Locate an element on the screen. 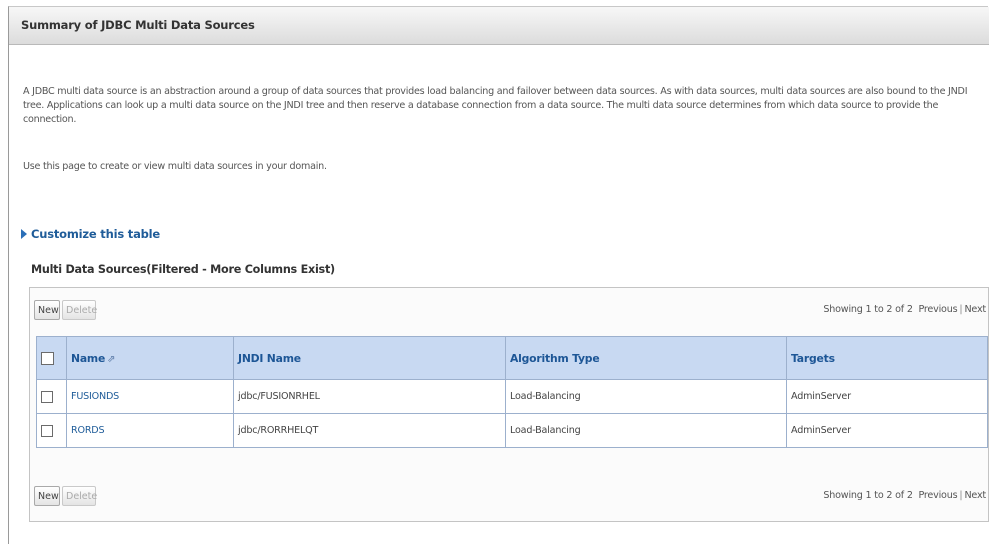 Image resolution: width=990 pixels, height=546 pixels. column-header-algorithm-type: Algorithm Type is located at coordinates (646, 358).